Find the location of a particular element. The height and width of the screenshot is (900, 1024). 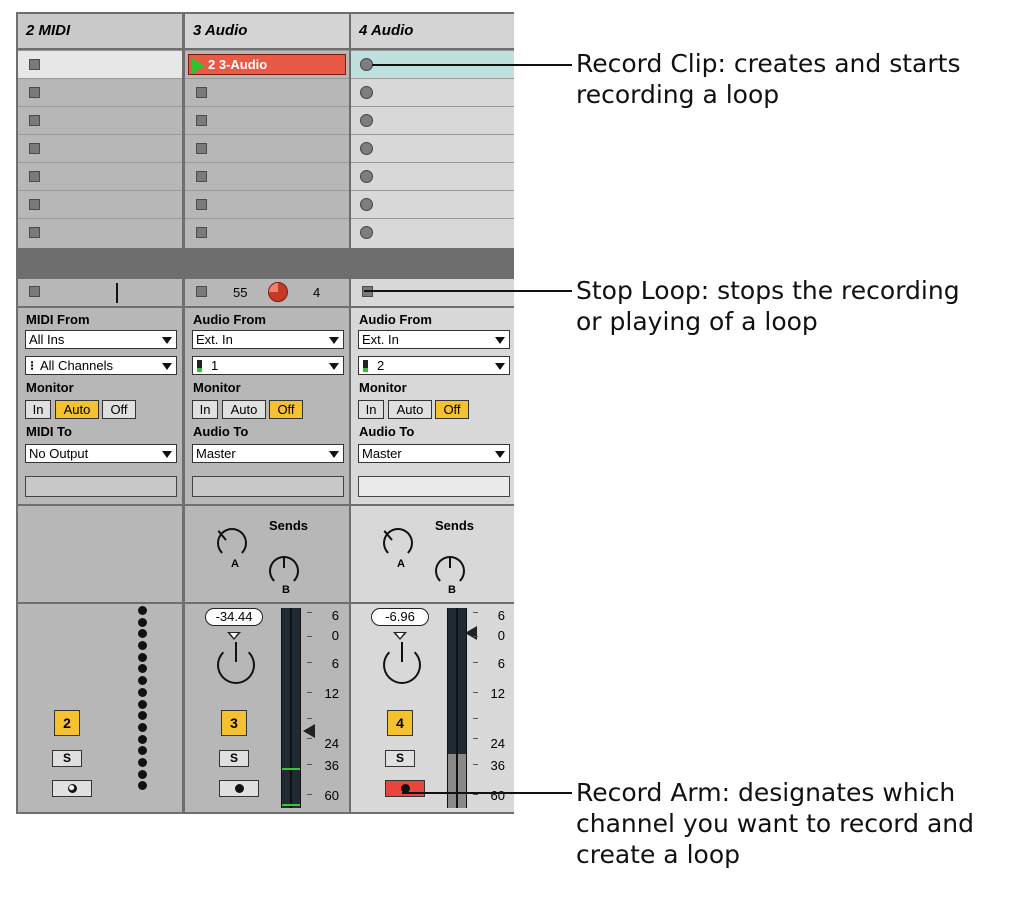

volume-readout: -6.96 is located at coordinates (400, 617).